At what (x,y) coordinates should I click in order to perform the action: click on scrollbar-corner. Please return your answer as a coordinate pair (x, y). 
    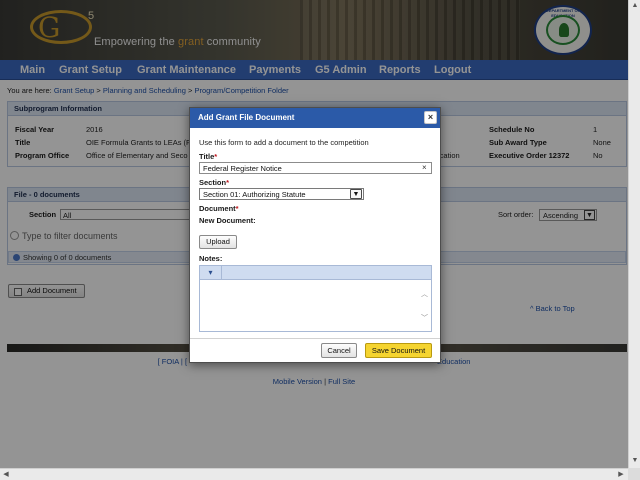
    Looking at the image, I should click on (634, 474).